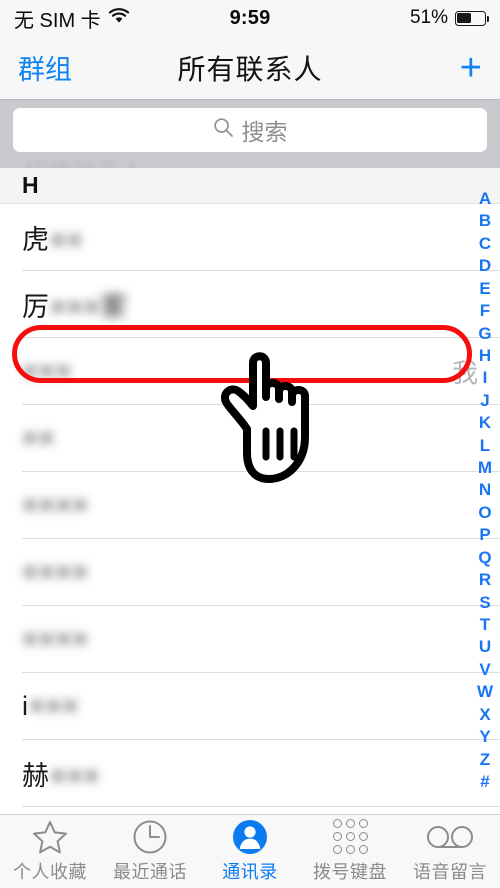 This screenshot has width=500, height=888. What do you see at coordinates (485, 220) in the screenshot?
I see `index-letter: B` at bounding box center [485, 220].